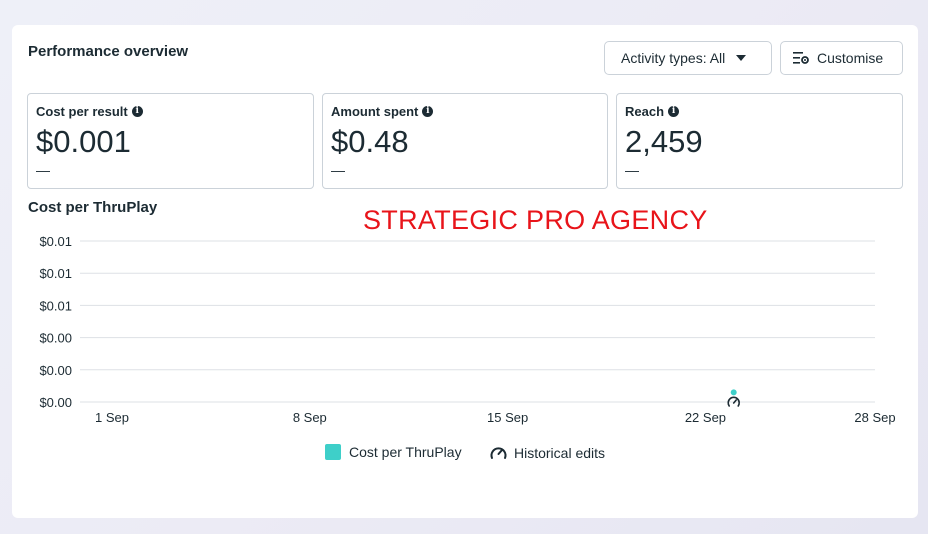 Image resolution: width=928 pixels, height=534 pixels. I want to click on historical-edit-needle, so click(735, 401).